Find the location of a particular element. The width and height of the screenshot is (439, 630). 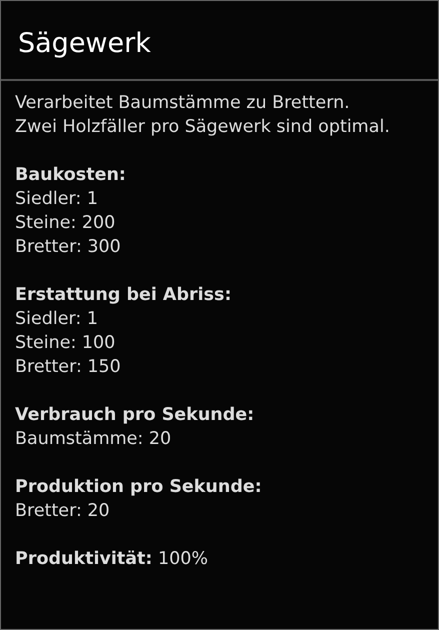

section-heading: Verbrauch pro Sekunde: is located at coordinates (134, 415).